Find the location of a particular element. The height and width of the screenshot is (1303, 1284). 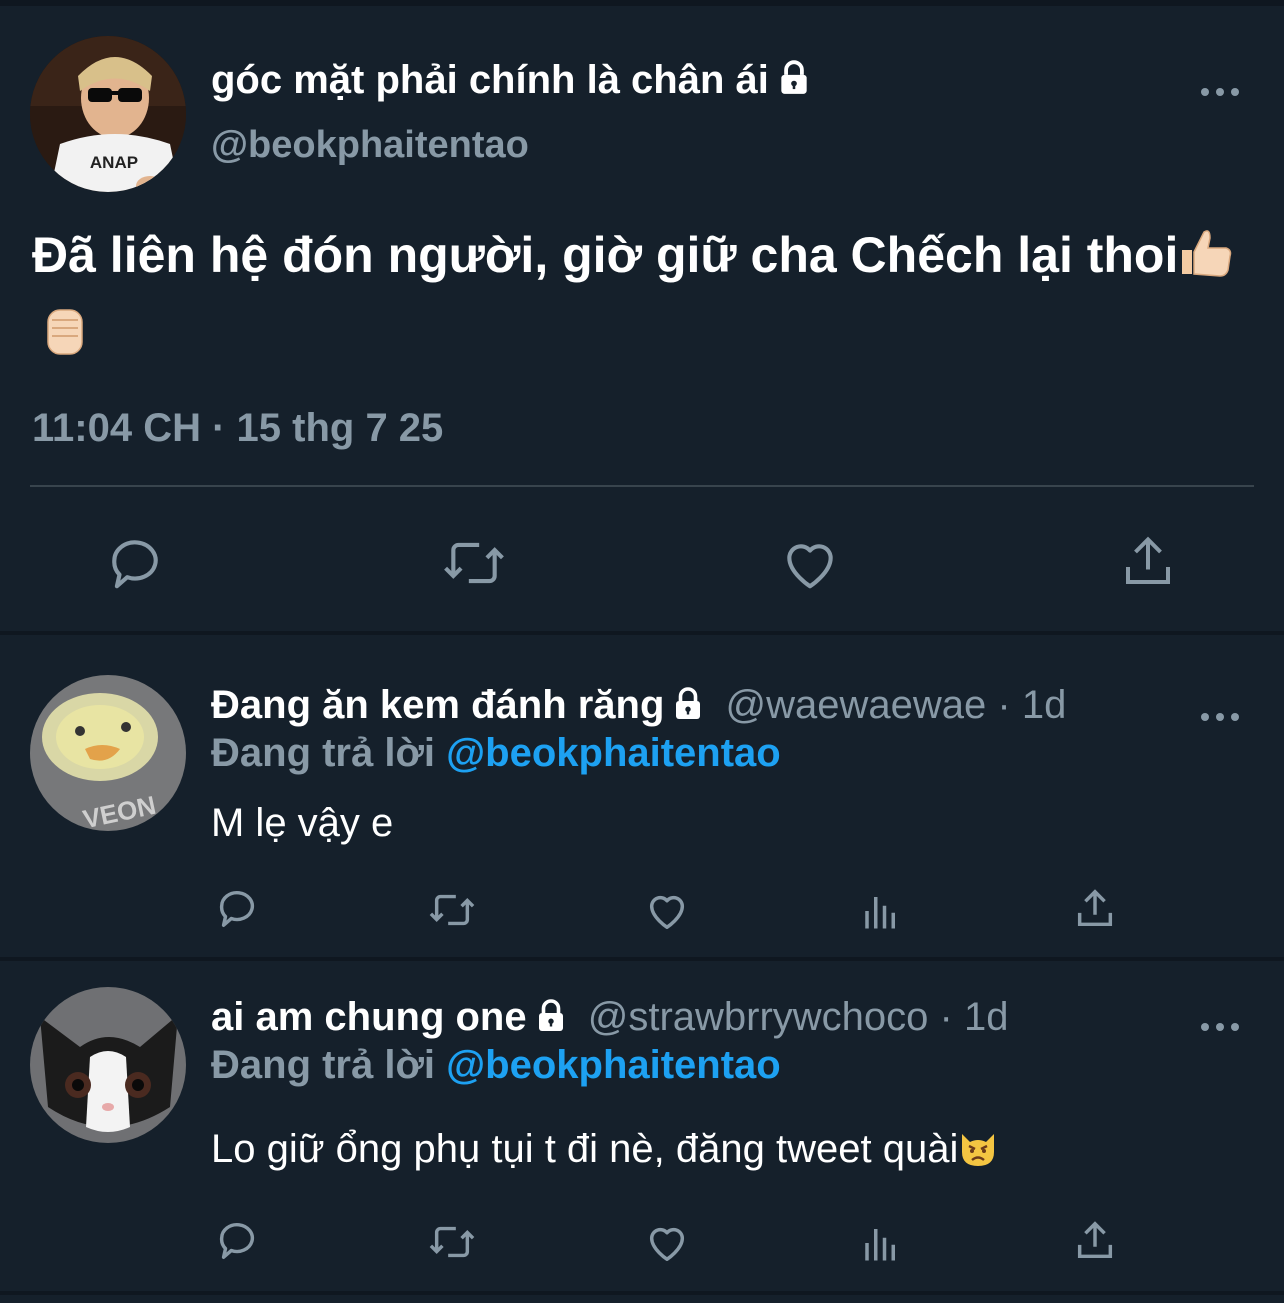

avatar-shirt-text: ANAP is located at coordinates (114, 162).